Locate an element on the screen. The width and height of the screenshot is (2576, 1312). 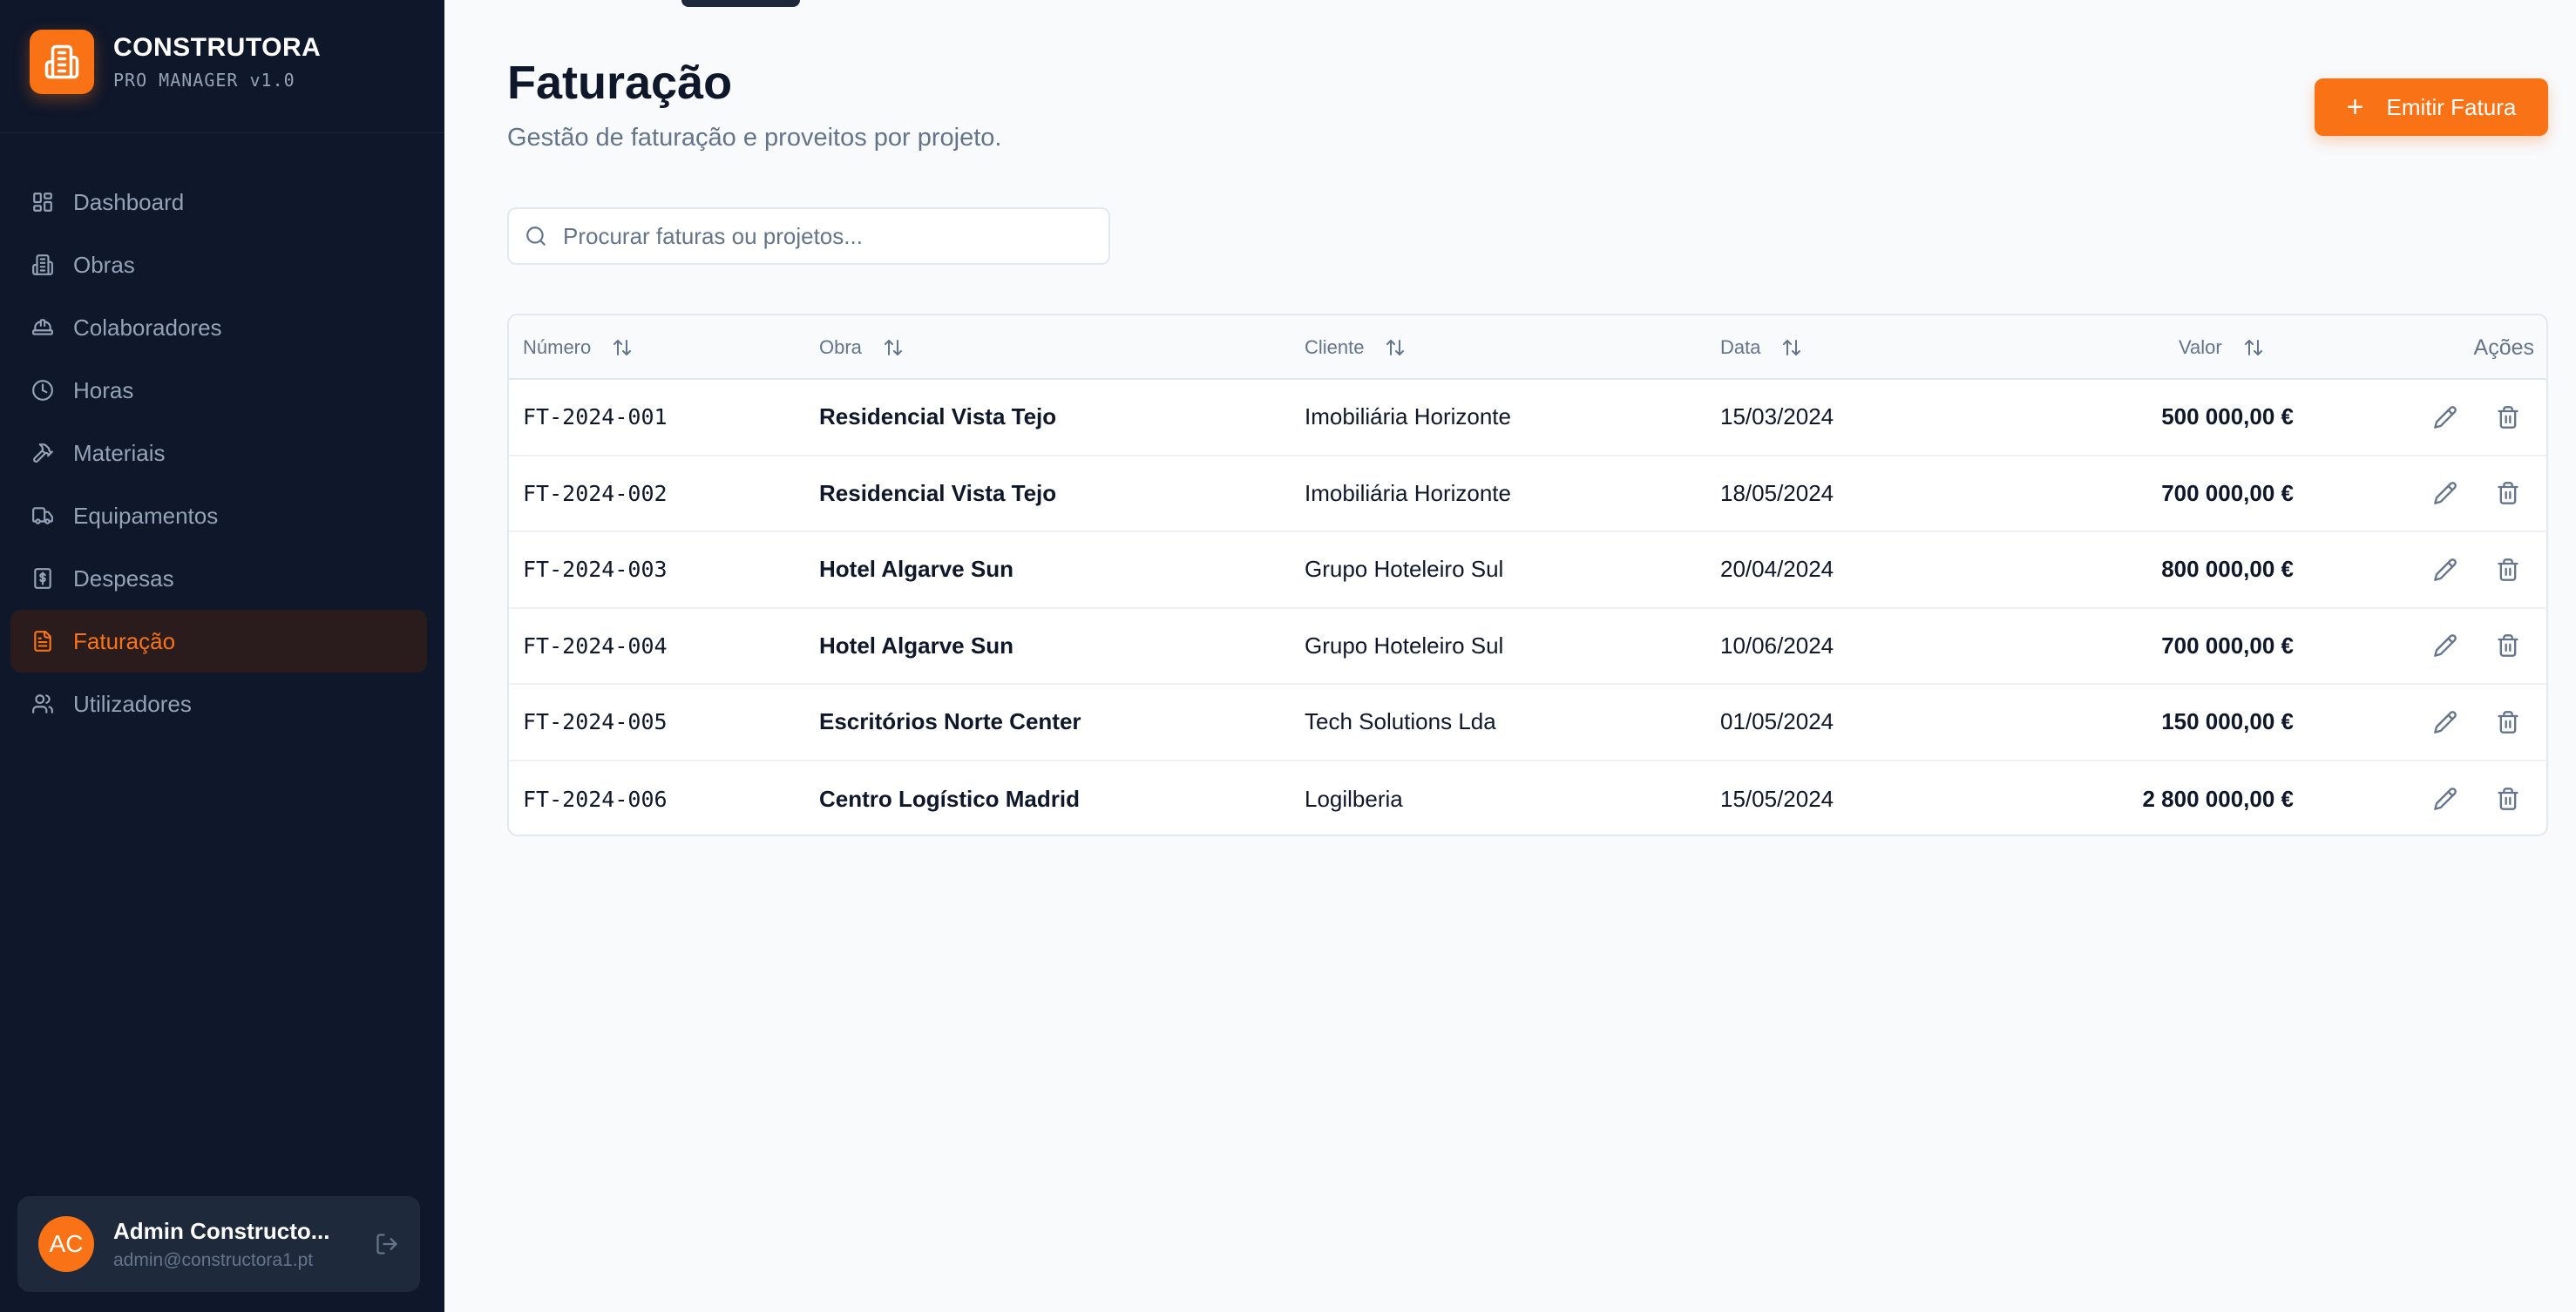
sidebar-item-utilizadores: Utilizadores is located at coordinates (219, 704).